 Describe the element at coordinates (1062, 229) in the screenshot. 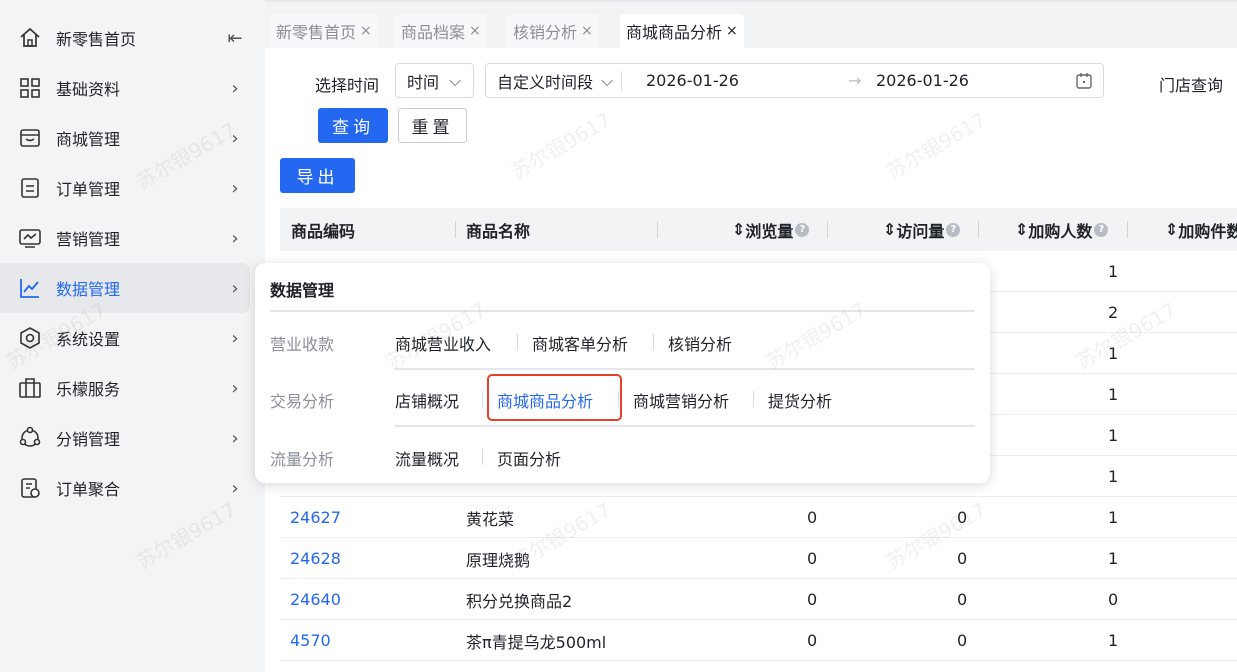

I see `col-cart-users: ⇕ 加购人数?` at that location.